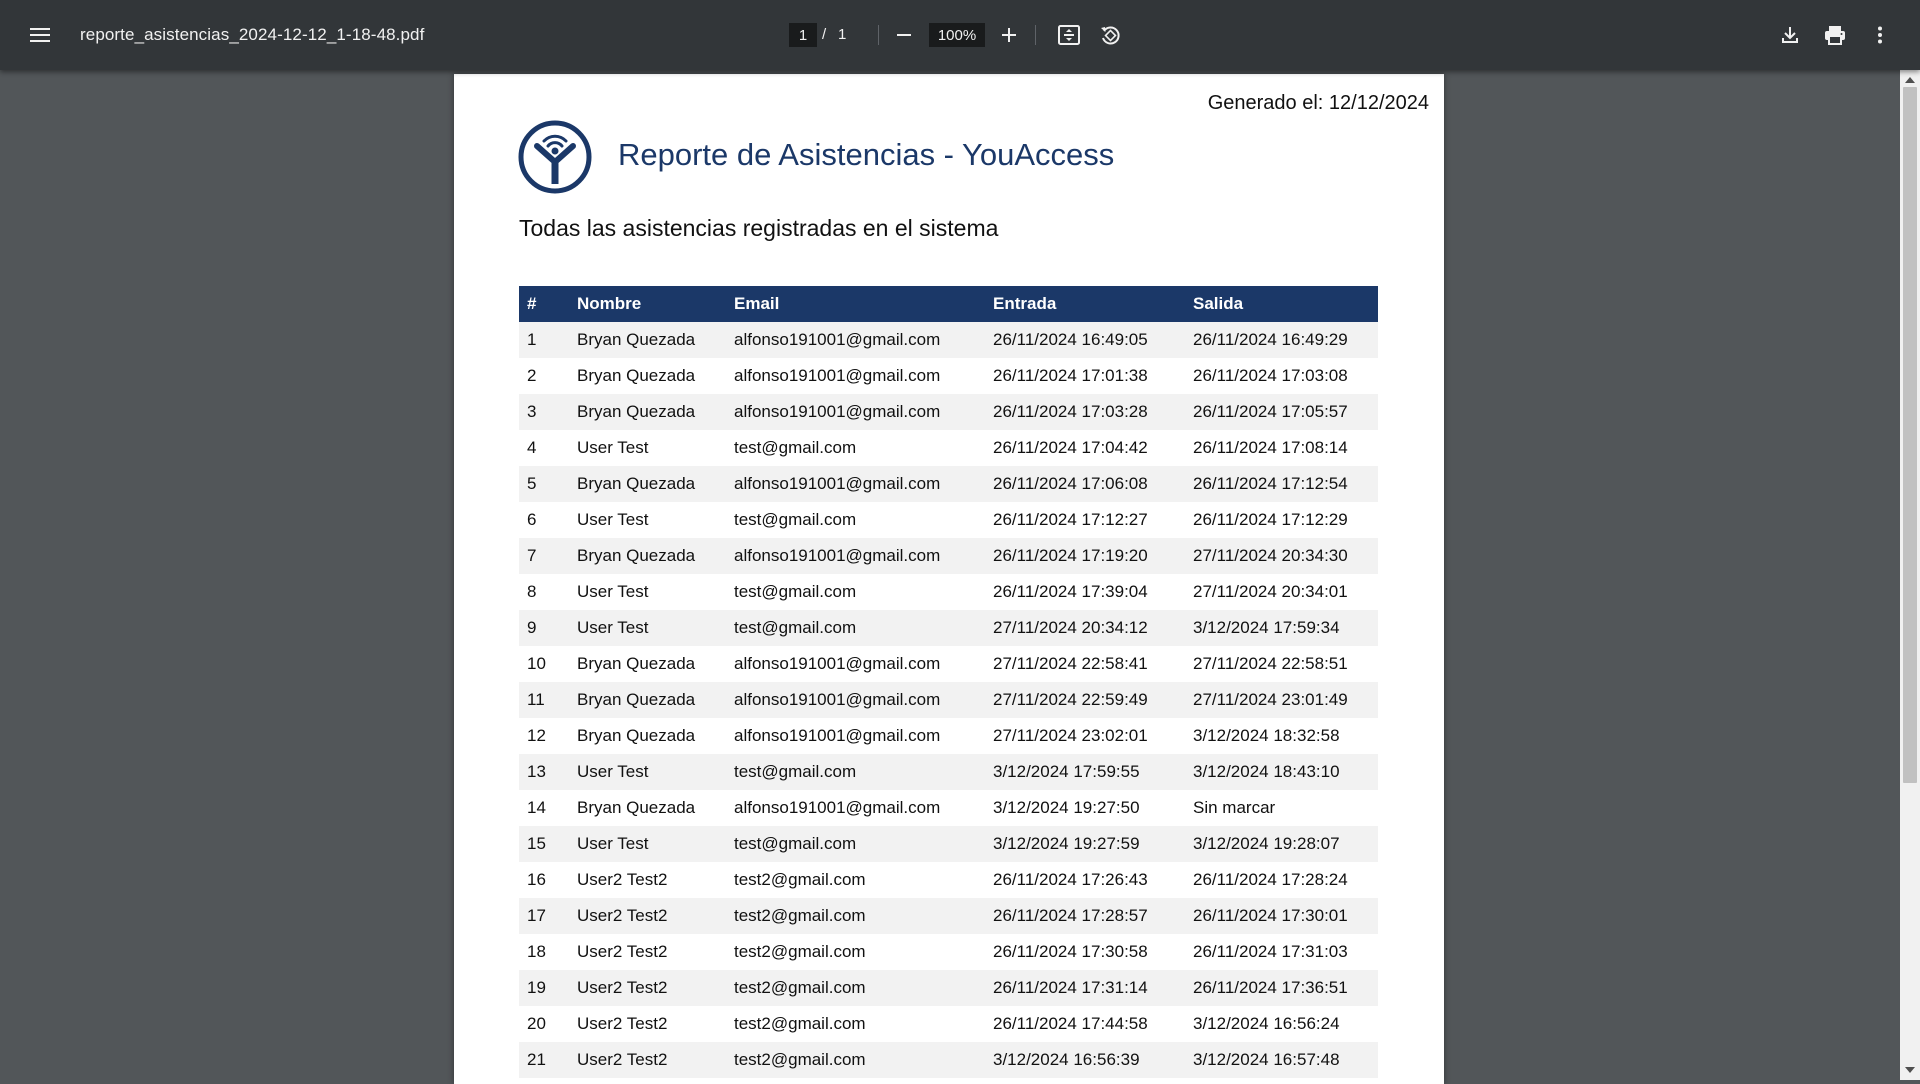 The width and height of the screenshot is (1920, 1084). What do you see at coordinates (803, 35) in the screenshot?
I see `page-number-input` at bounding box center [803, 35].